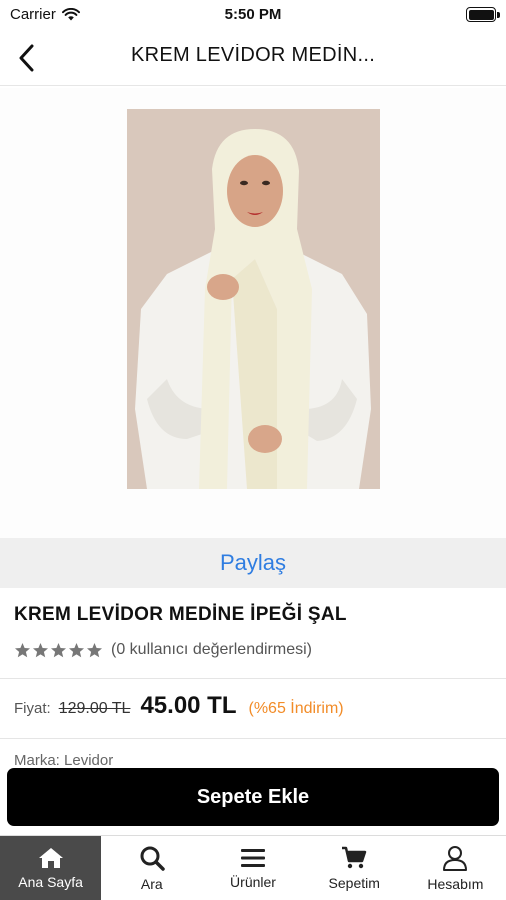 This screenshot has height=900, width=506. I want to click on rating-count-text: (0 kullanıcı değerlendirmesi), so click(211, 649).